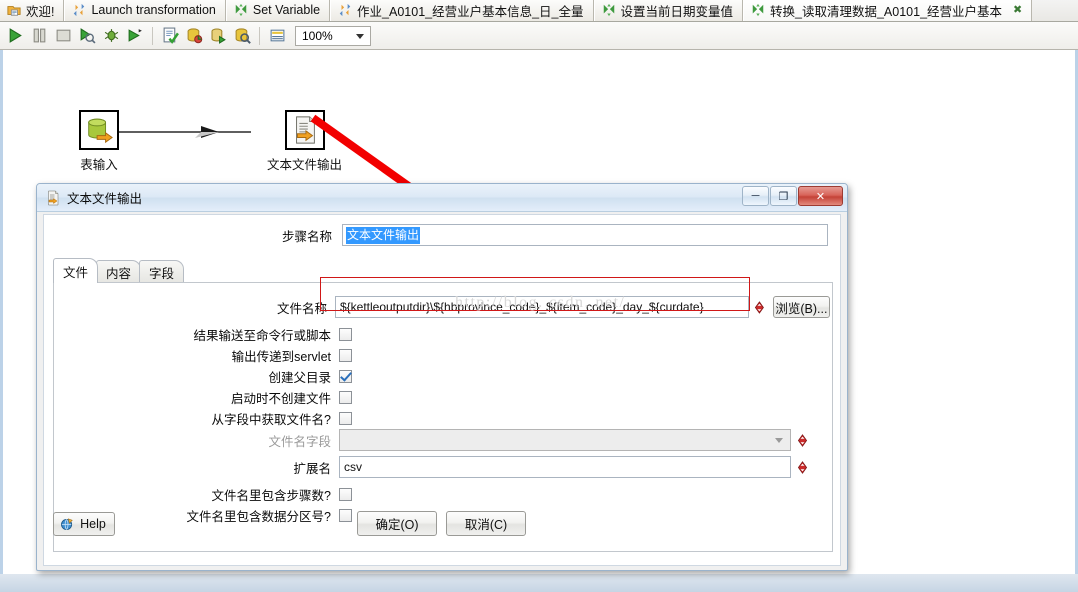  What do you see at coordinates (585, 235) in the screenshot?
I see `step-name-input: 文本文件输出` at bounding box center [585, 235].